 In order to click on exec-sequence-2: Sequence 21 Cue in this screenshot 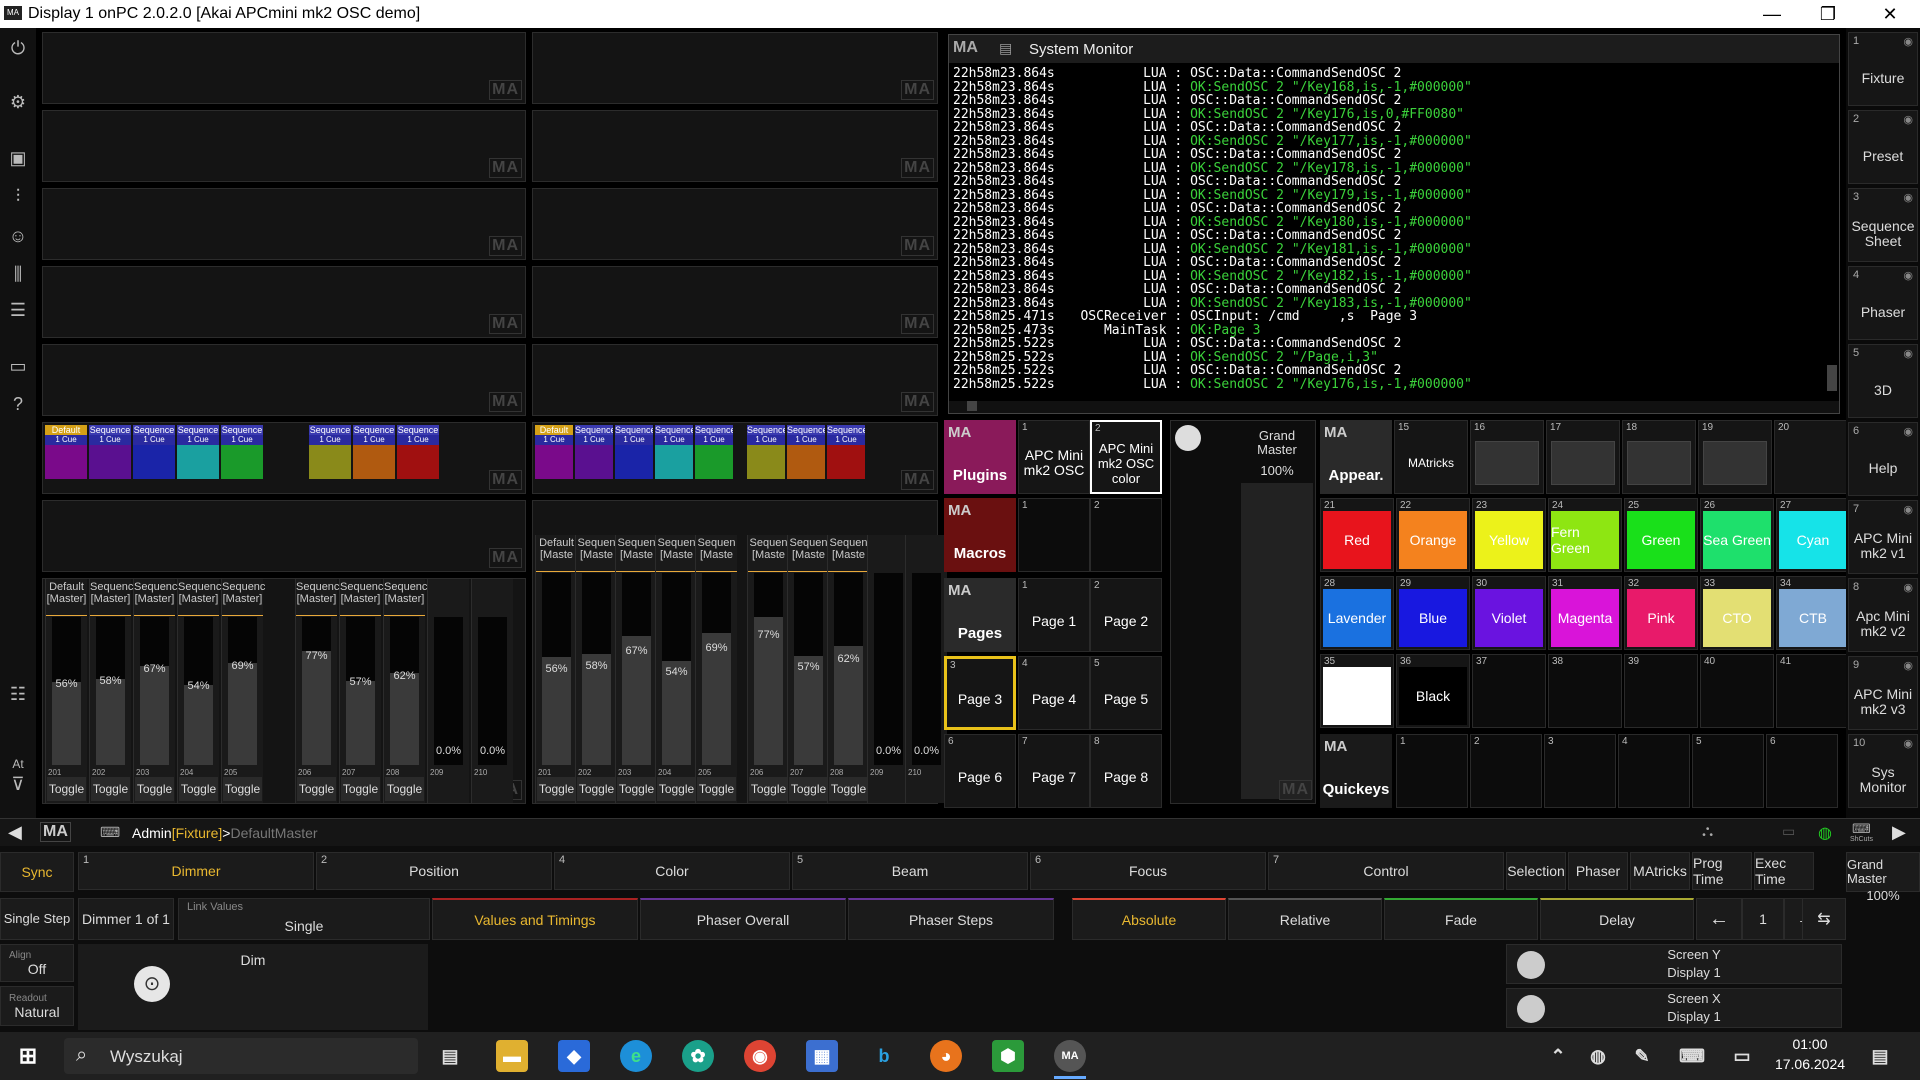, I will do `click(110, 461)`.